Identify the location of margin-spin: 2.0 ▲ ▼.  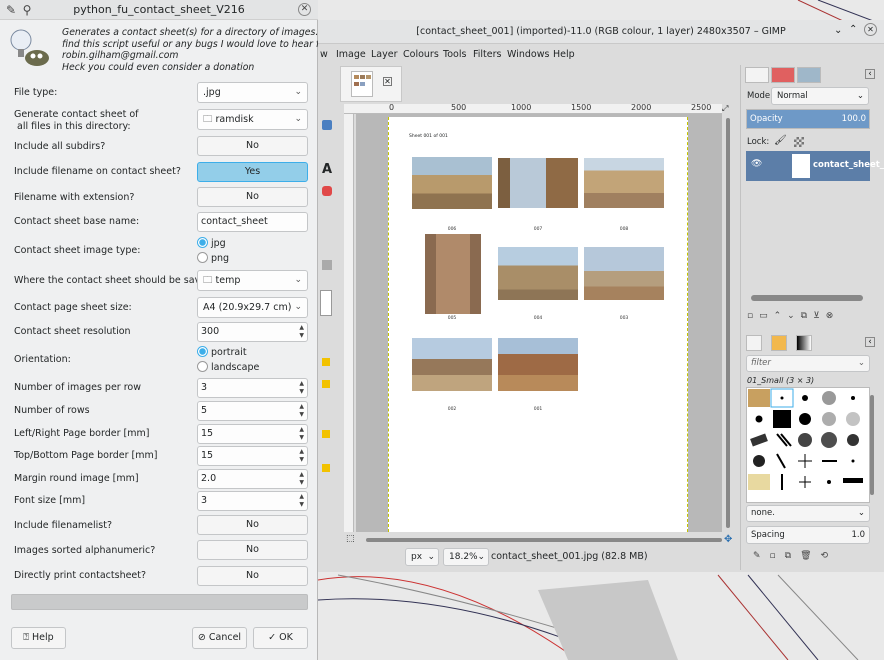
(252, 479).